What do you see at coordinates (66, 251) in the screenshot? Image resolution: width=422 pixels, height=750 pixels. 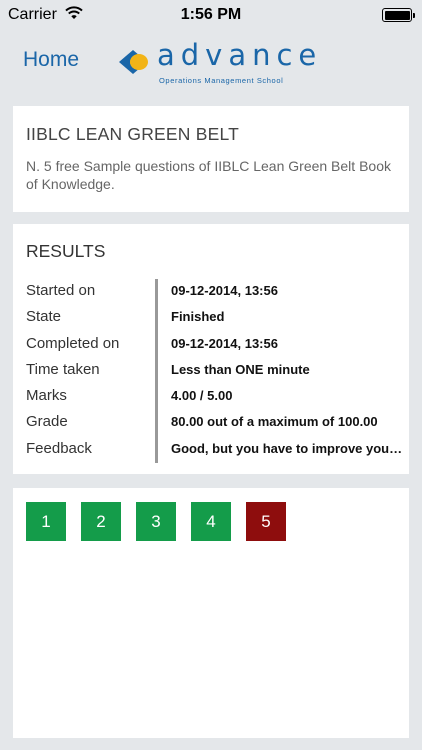 I see `results-title: RESULTS` at bounding box center [66, 251].